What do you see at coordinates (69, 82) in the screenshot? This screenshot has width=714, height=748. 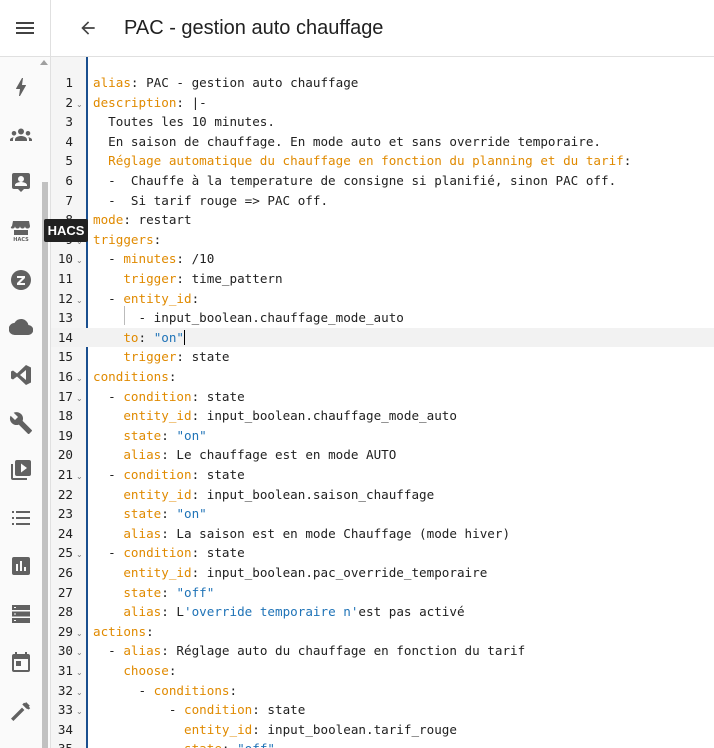 I see `line-number: 1` at bounding box center [69, 82].